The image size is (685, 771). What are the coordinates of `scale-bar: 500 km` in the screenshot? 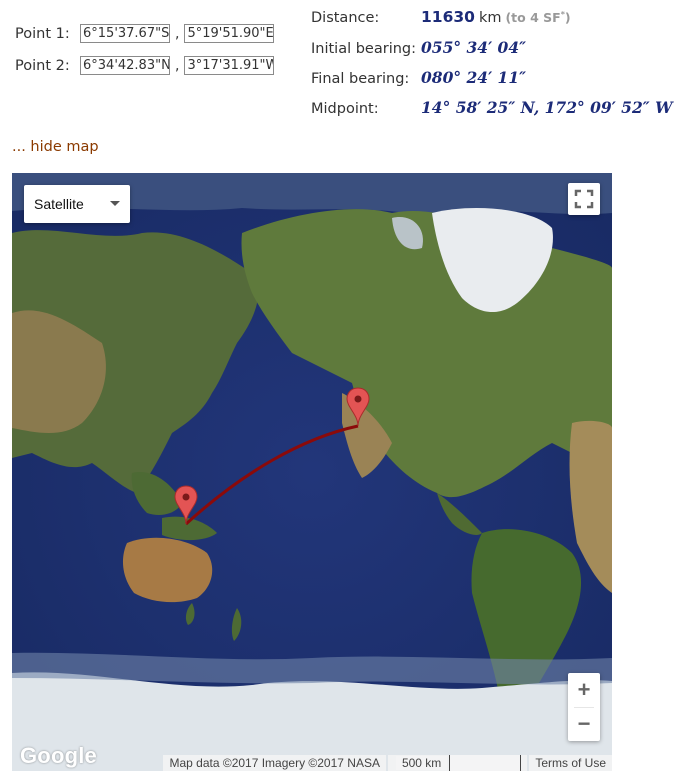 It's located at (457, 763).